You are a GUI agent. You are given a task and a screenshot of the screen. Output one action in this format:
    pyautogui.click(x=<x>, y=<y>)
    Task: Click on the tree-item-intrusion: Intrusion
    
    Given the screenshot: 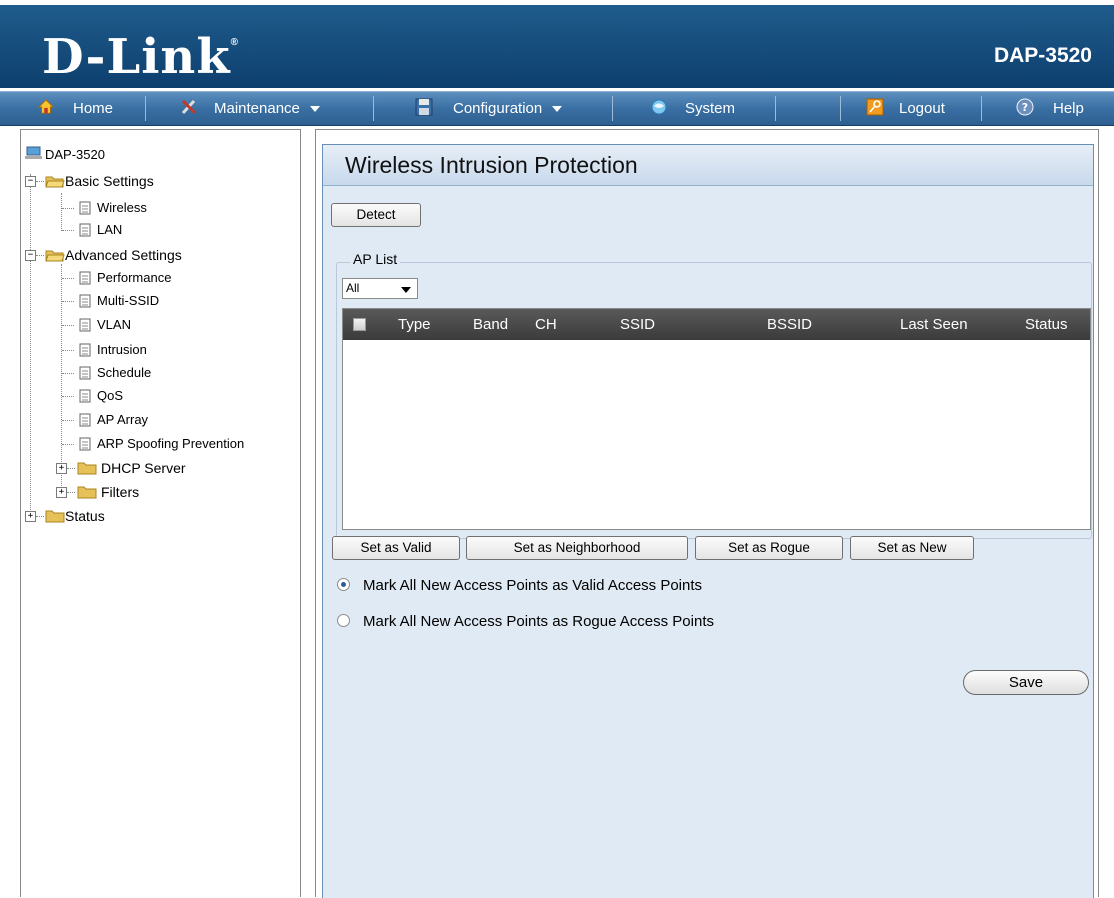 What is the action you would take?
    pyautogui.click(x=113, y=350)
    